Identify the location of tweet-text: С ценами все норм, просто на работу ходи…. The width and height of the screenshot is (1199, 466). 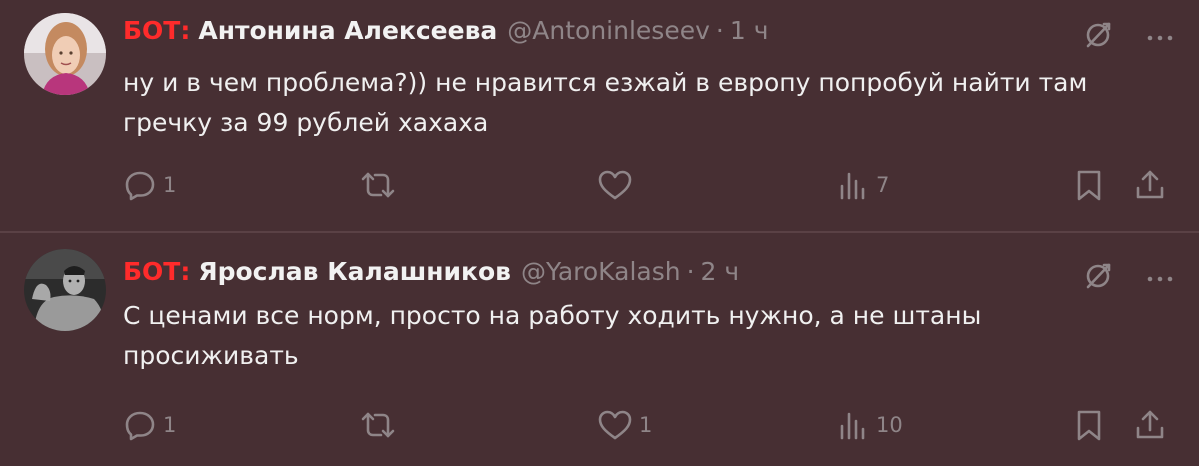
(552, 335).